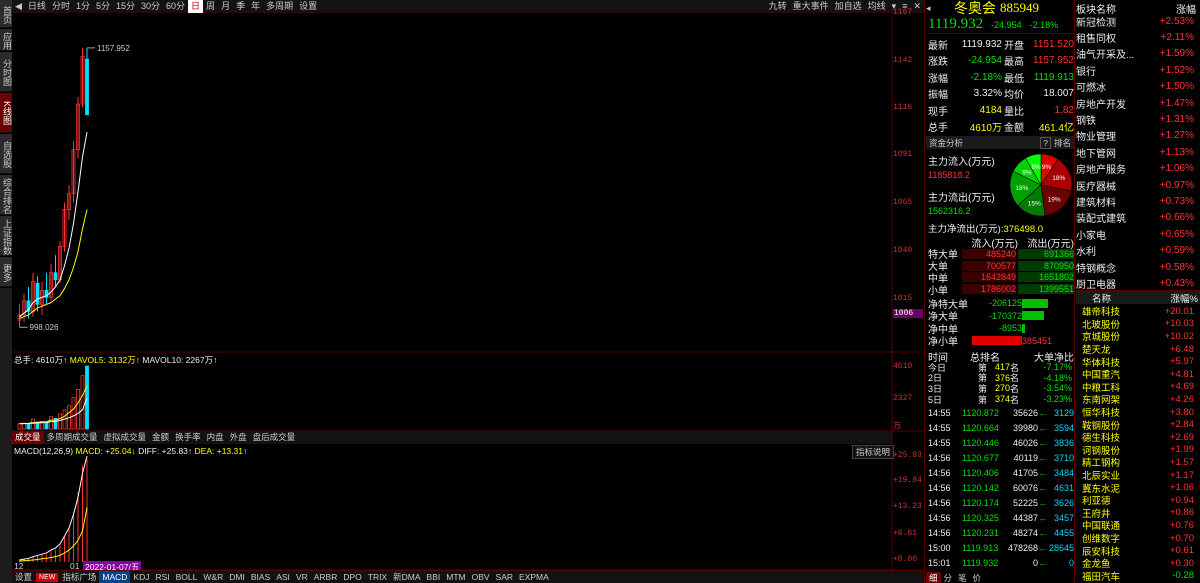 The height and width of the screenshot is (583, 1200). What do you see at coordinates (18, 6) in the screenshot?
I see `collapse-icon: ◀` at bounding box center [18, 6].